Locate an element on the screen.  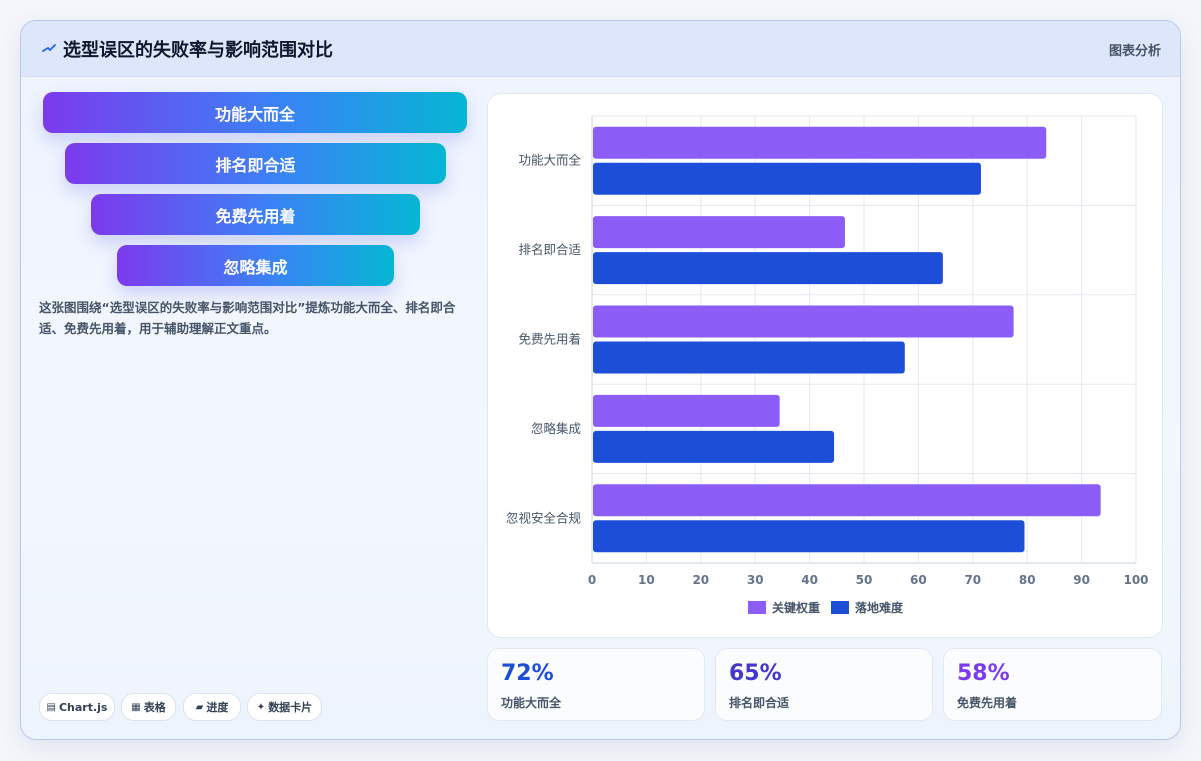
x-tick-label: 90 is located at coordinates (1081, 580).